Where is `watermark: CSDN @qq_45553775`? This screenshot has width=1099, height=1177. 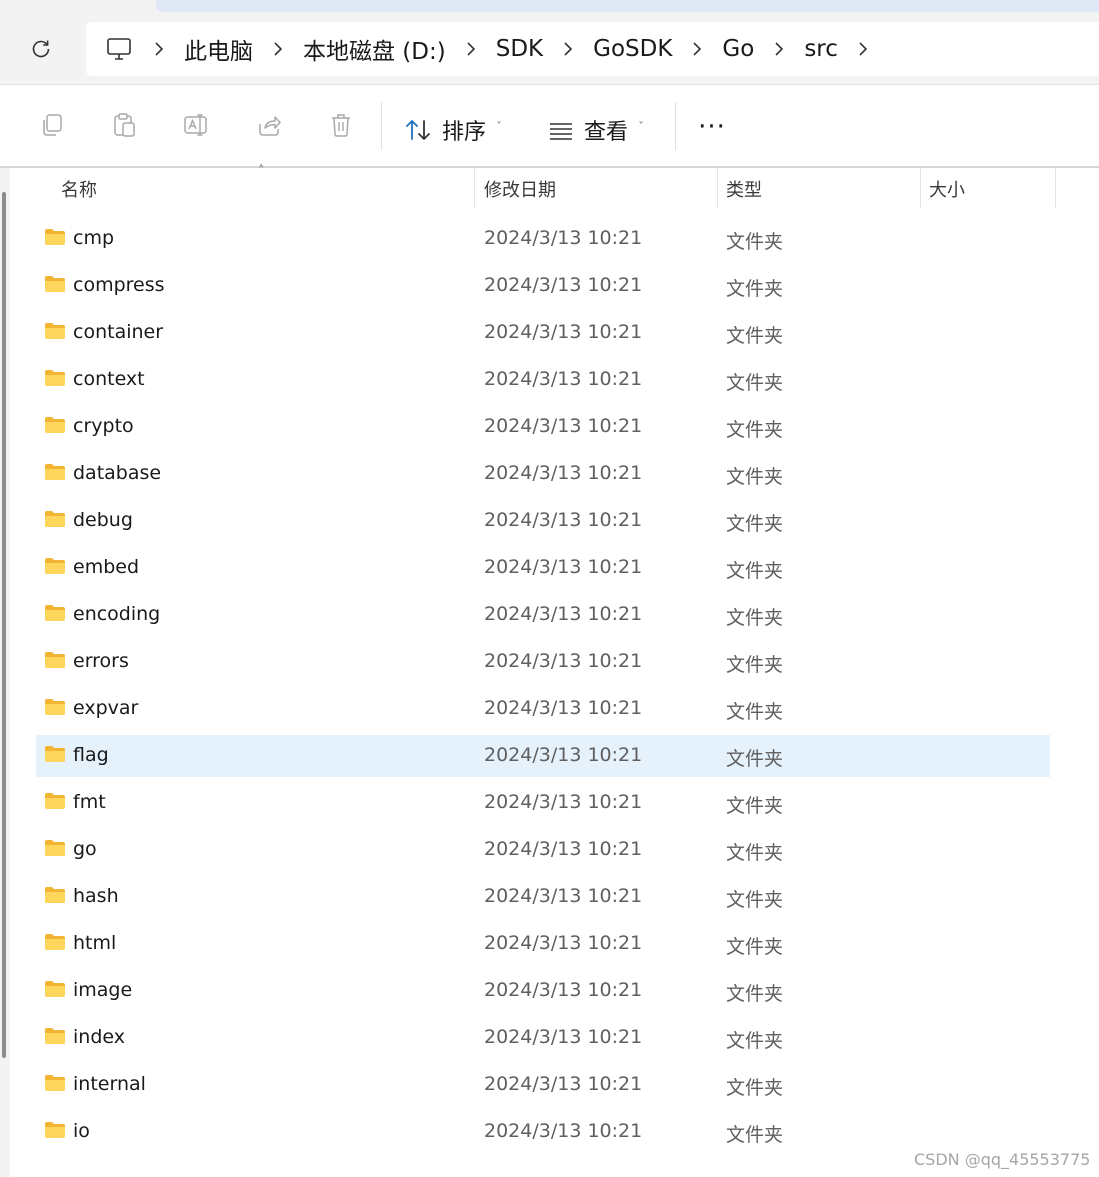 watermark: CSDN @qq_45553775 is located at coordinates (1002, 1159).